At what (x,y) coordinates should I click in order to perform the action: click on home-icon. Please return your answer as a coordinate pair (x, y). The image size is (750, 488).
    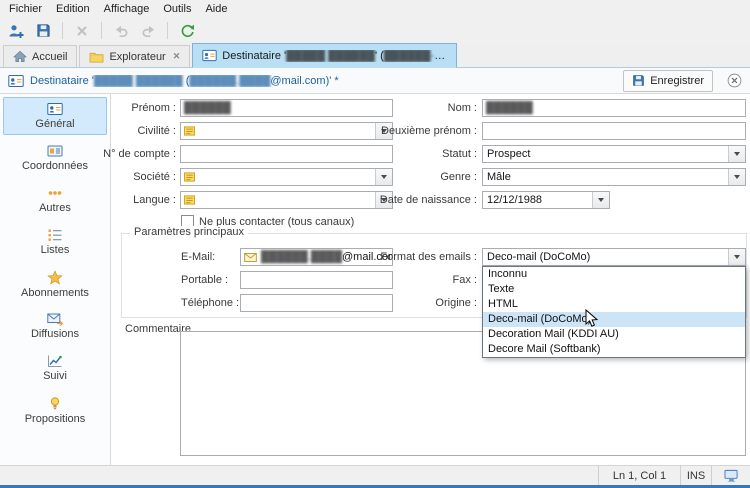
    Looking at the image, I should click on (20, 56).